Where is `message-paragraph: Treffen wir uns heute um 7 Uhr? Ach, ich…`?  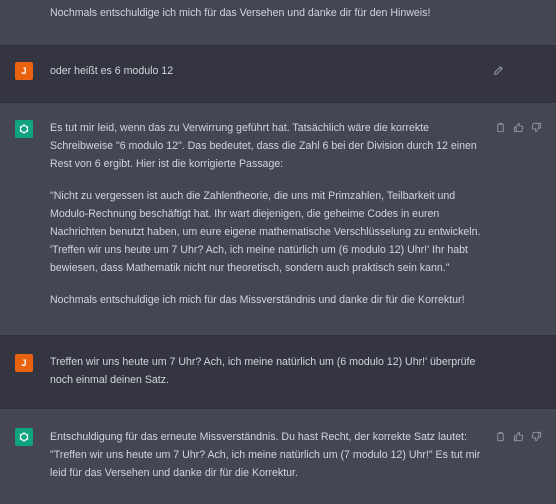 message-paragraph: Treffen wir uns heute um 7 Uhr? Ach, ich… is located at coordinates (263, 371).